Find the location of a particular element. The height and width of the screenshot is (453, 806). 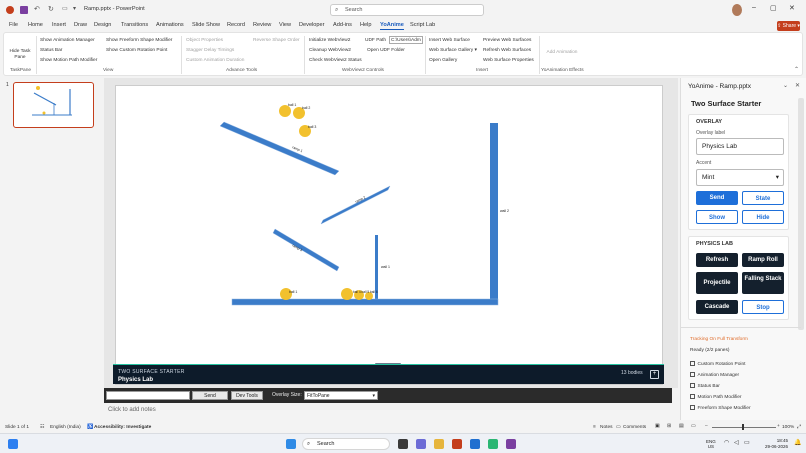

show-motion-path-modifier: Show Motion Path Modifier is located at coordinates (68, 60).